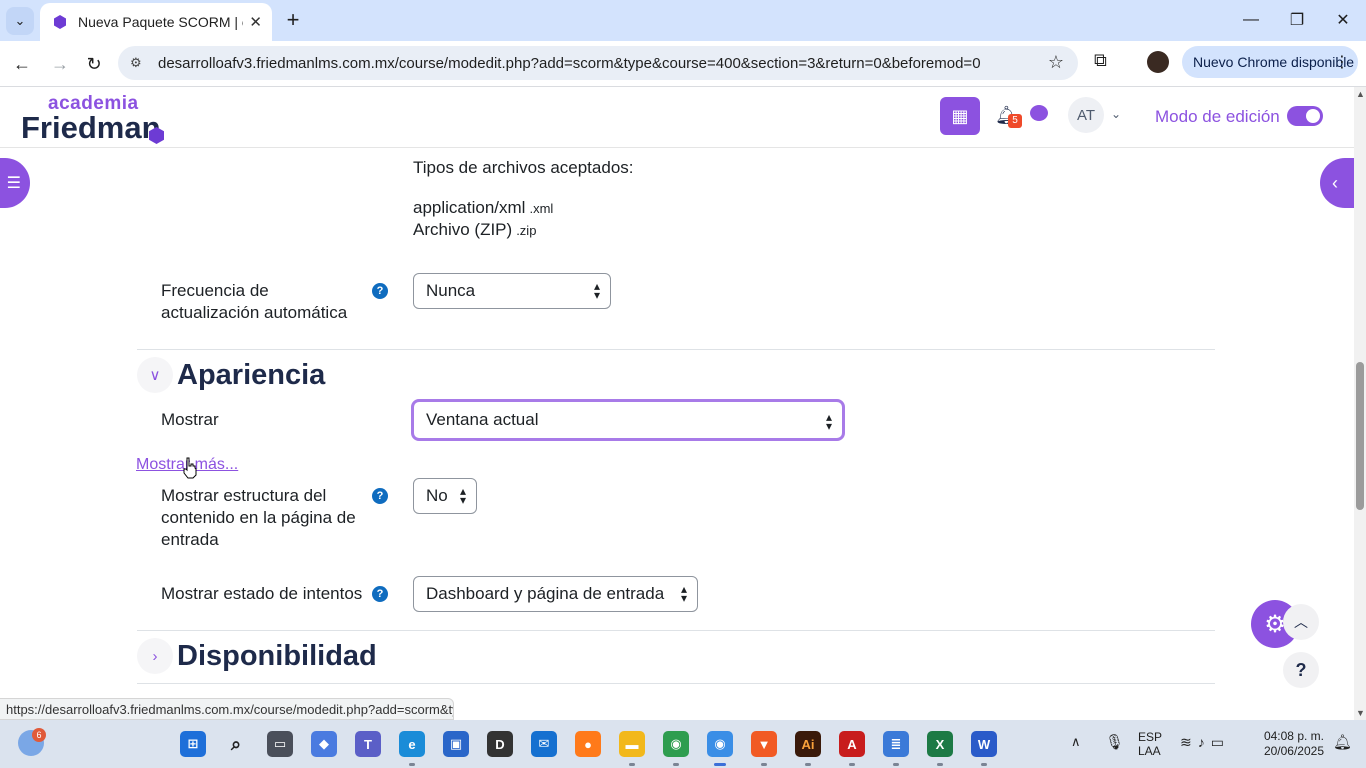  What do you see at coordinates (39, 735) in the screenshot?
I see `widget-badge: 6` at bounding box center [39, 735].